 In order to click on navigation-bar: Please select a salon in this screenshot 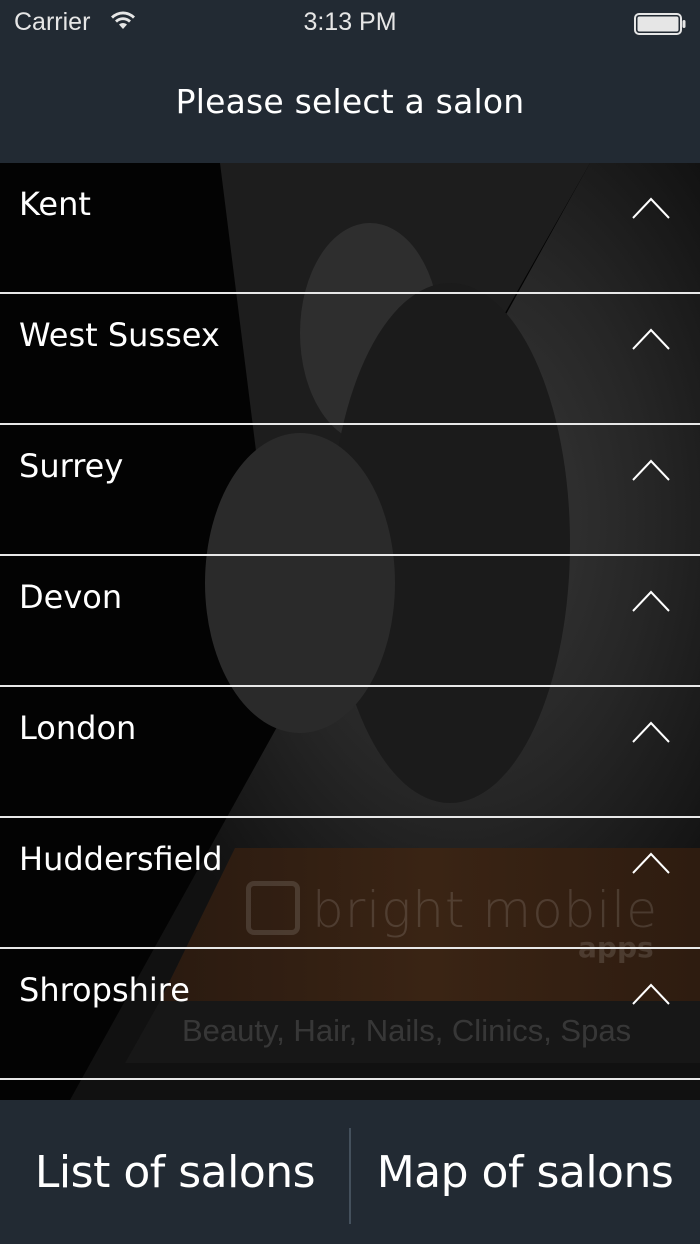, I will do `click(350, 105)`.